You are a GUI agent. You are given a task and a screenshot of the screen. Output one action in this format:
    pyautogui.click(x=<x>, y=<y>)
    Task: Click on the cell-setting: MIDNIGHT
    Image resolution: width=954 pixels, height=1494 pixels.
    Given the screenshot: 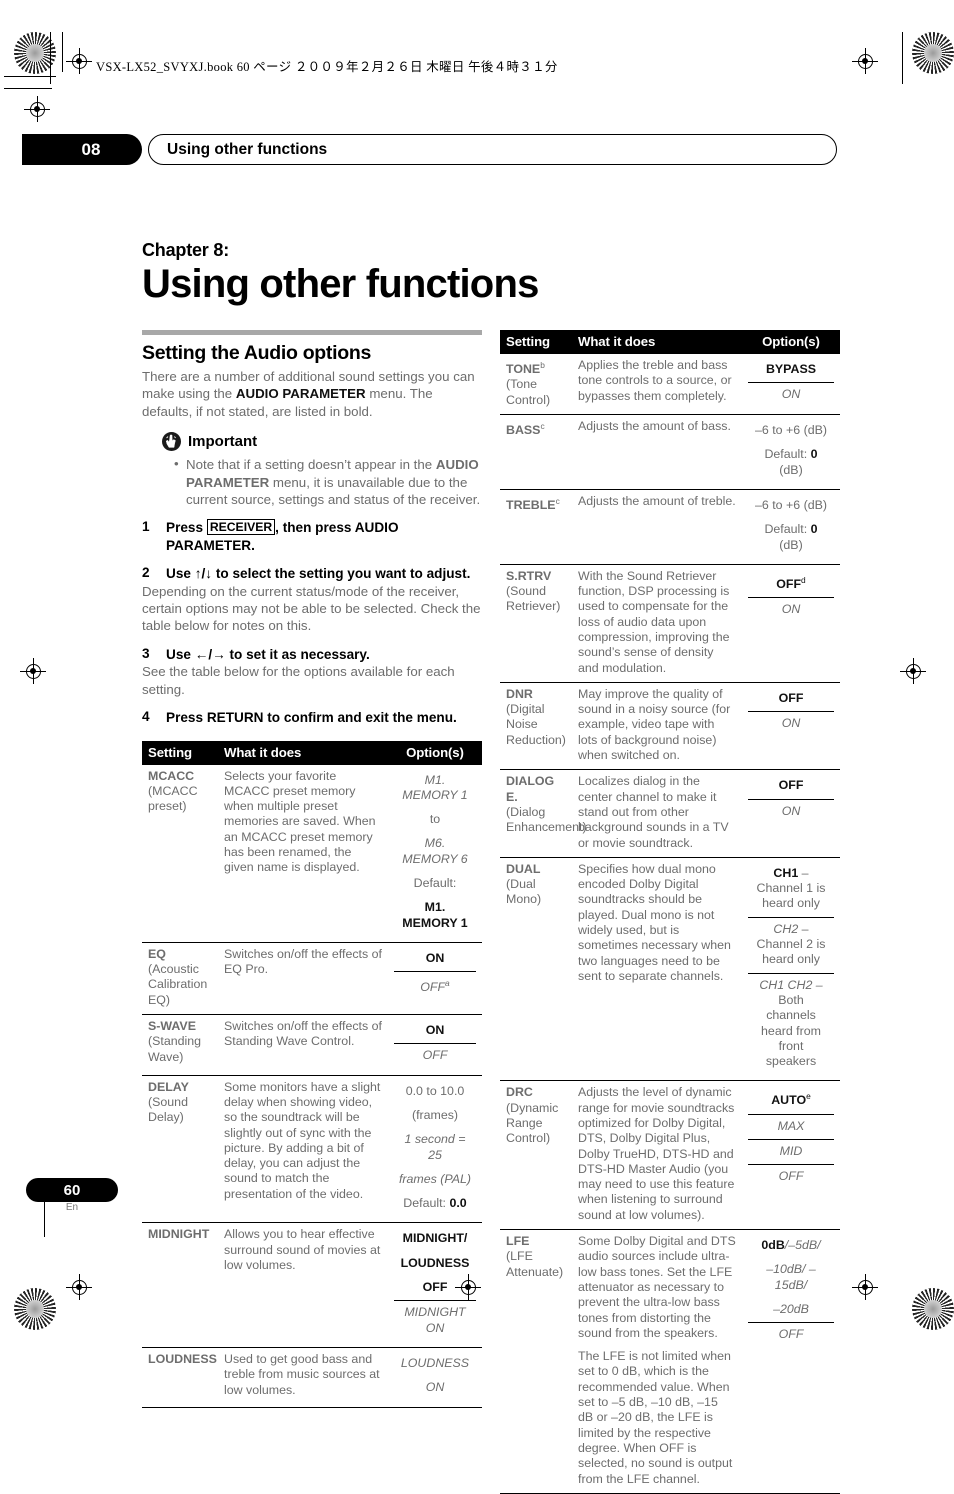 What is the action you would take?
    pyautogui.click(x=180, y=1285)
    